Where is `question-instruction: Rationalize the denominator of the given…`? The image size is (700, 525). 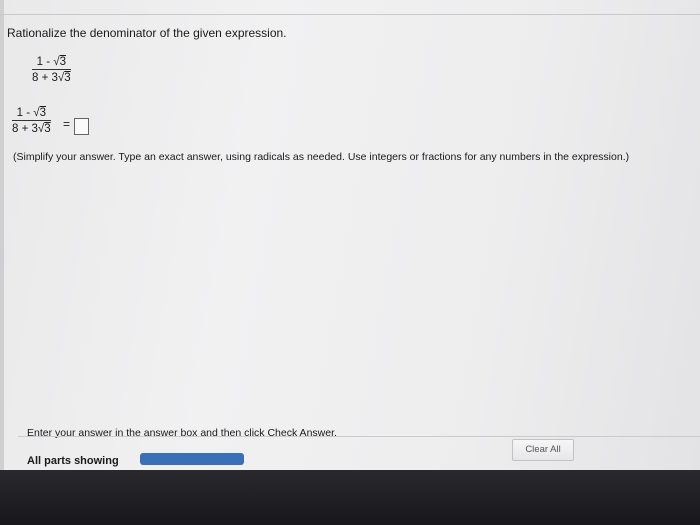
question-instruction: Rationalize the denominator of the given… is located at coordinates (147, 33).